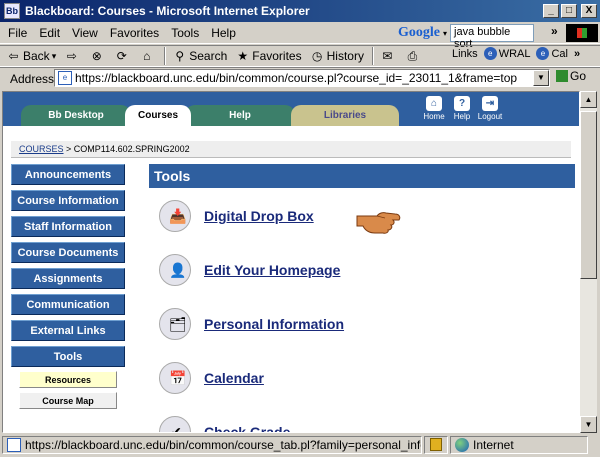 The image size is (600, 457). I want to click on google-toolbar: Google ▾ java bubble sort, so click(466, 37).